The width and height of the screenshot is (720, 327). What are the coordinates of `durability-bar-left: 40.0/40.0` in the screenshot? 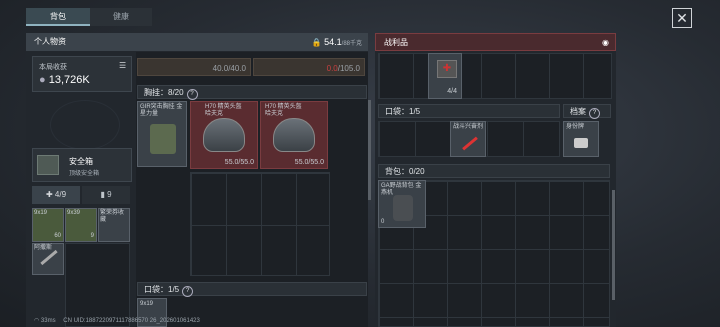 It's located at (194, 67).